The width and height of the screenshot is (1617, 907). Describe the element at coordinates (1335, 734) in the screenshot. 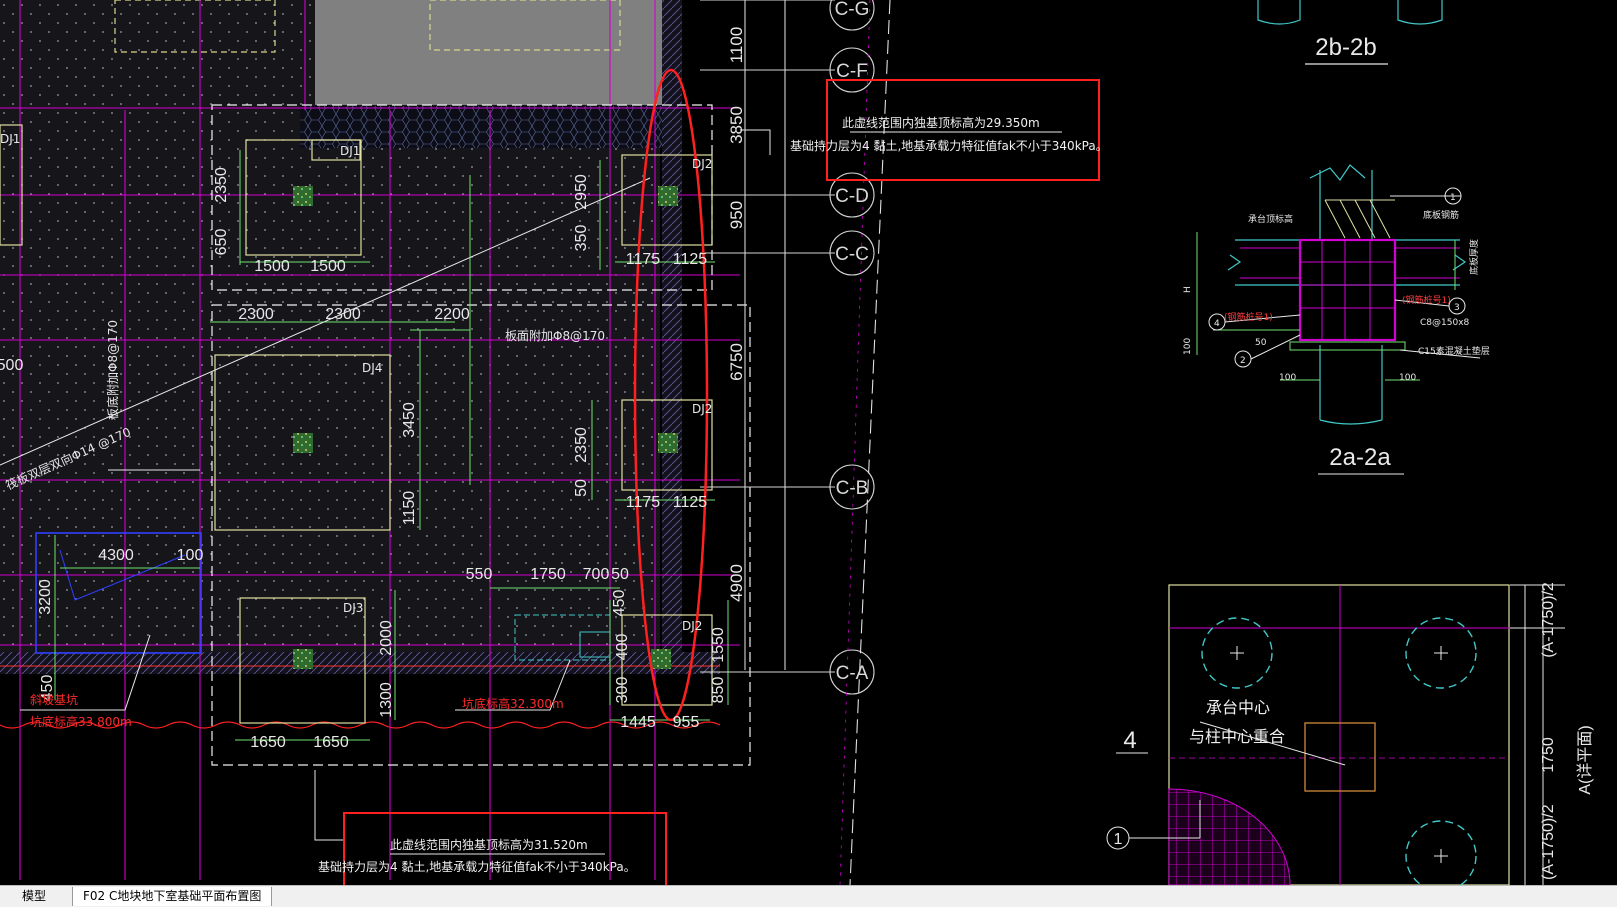

I see `pile-cap-plan` at that location.